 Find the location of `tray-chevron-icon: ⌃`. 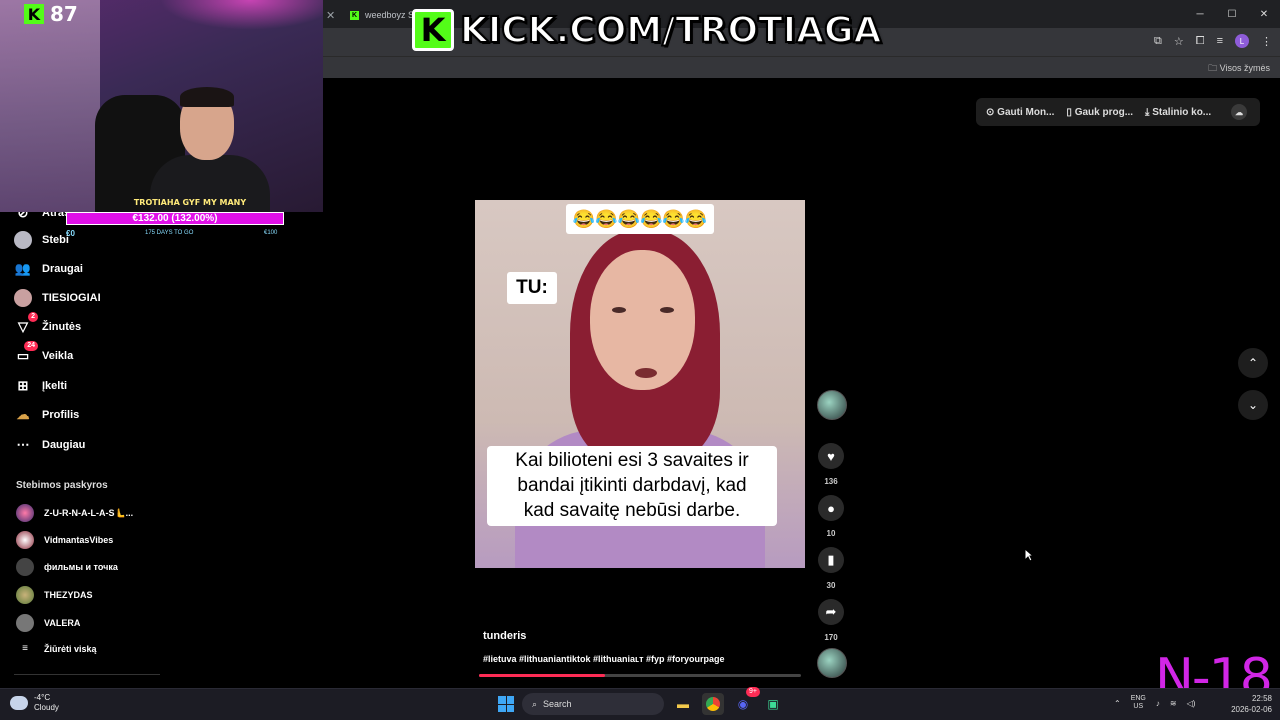

tray-chevron-icon: ⌃ is located at coordinates (1117, 703).